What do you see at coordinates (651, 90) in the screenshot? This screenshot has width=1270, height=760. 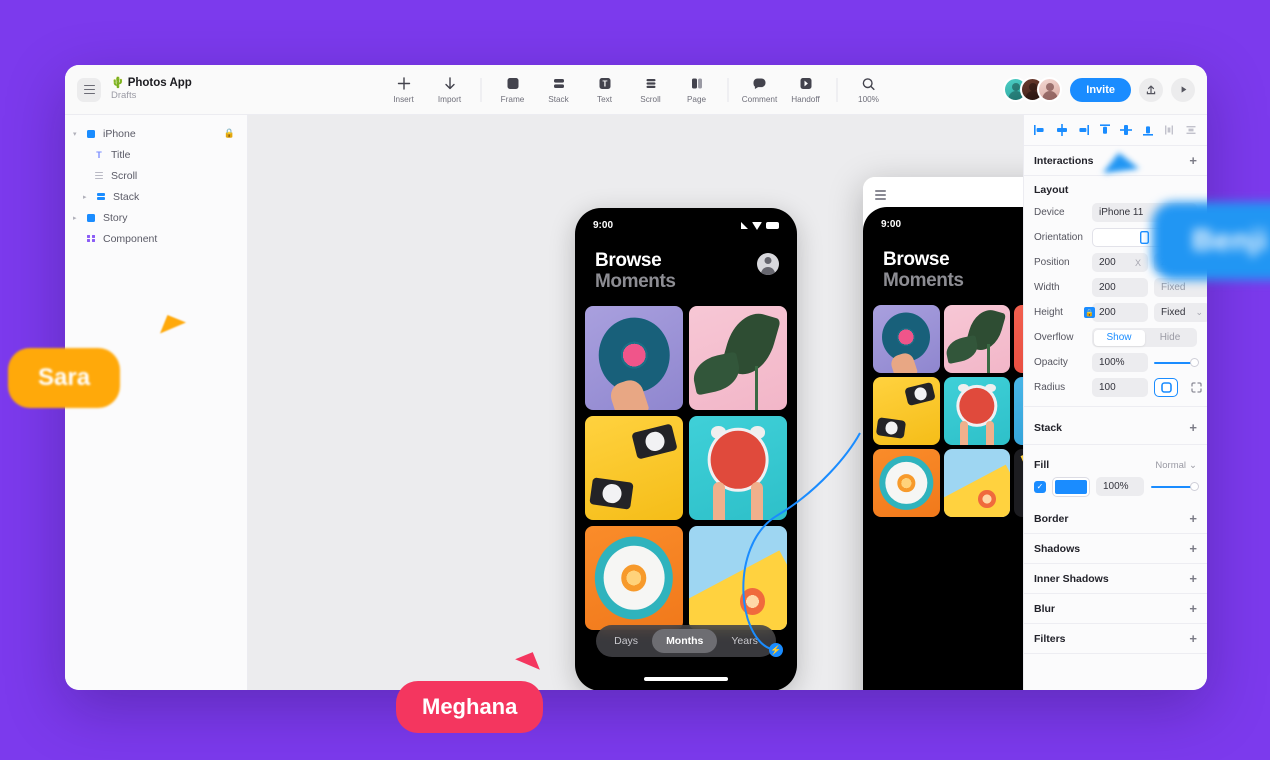 I see `tool-scroll: Scroll` at bounding box center [651, 90].